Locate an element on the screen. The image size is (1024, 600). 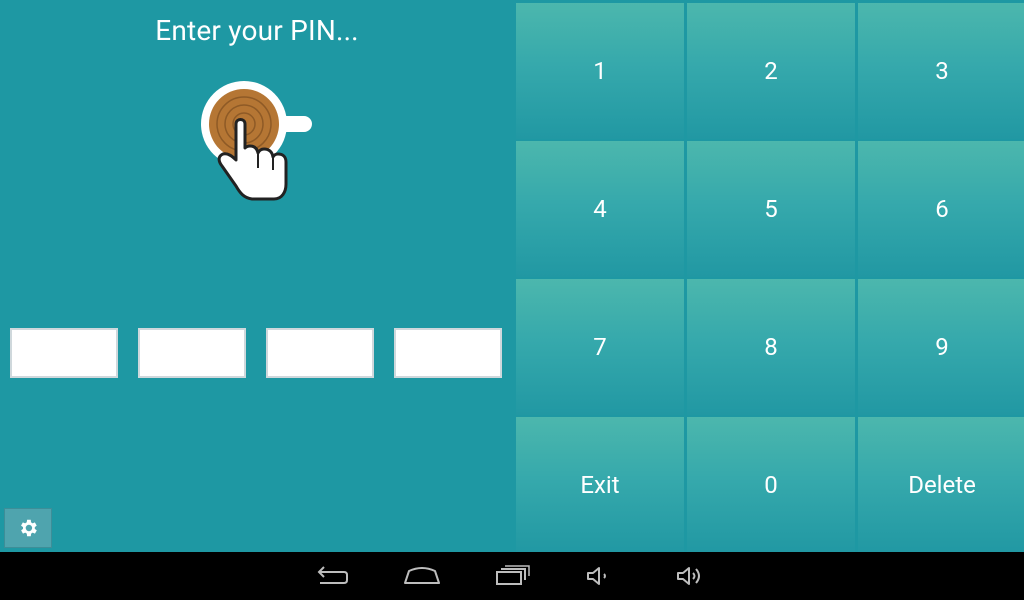
delete-button: Delete is located at coordinates (941, 485).